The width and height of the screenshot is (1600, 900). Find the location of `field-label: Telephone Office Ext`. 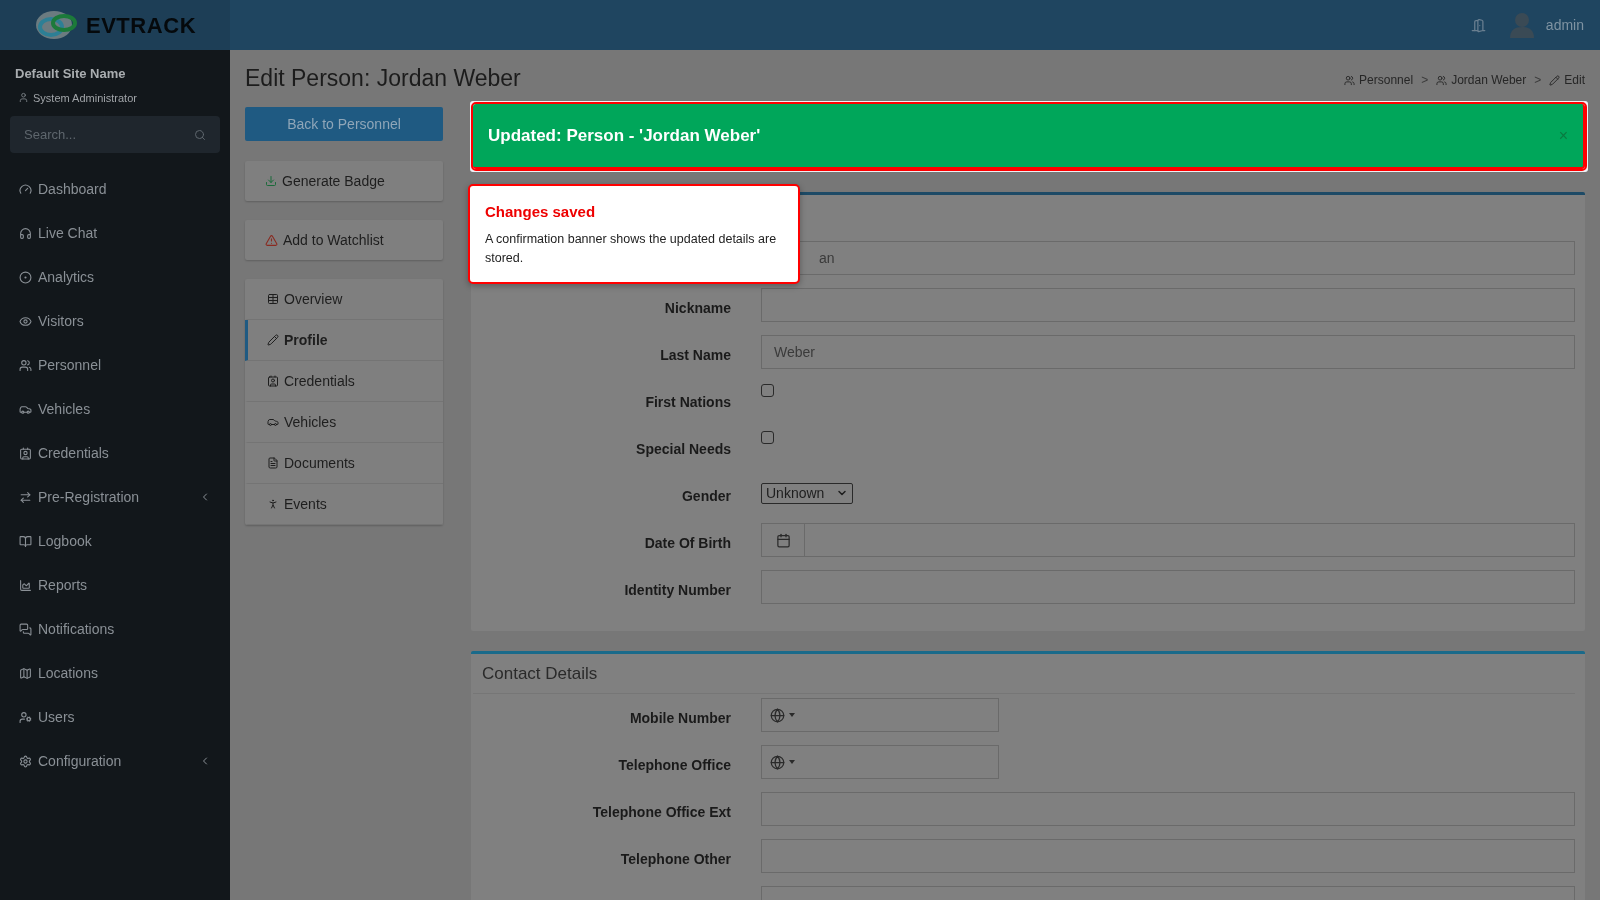

field-label: Telephone Office Ext is located at coordinates (661, 812).